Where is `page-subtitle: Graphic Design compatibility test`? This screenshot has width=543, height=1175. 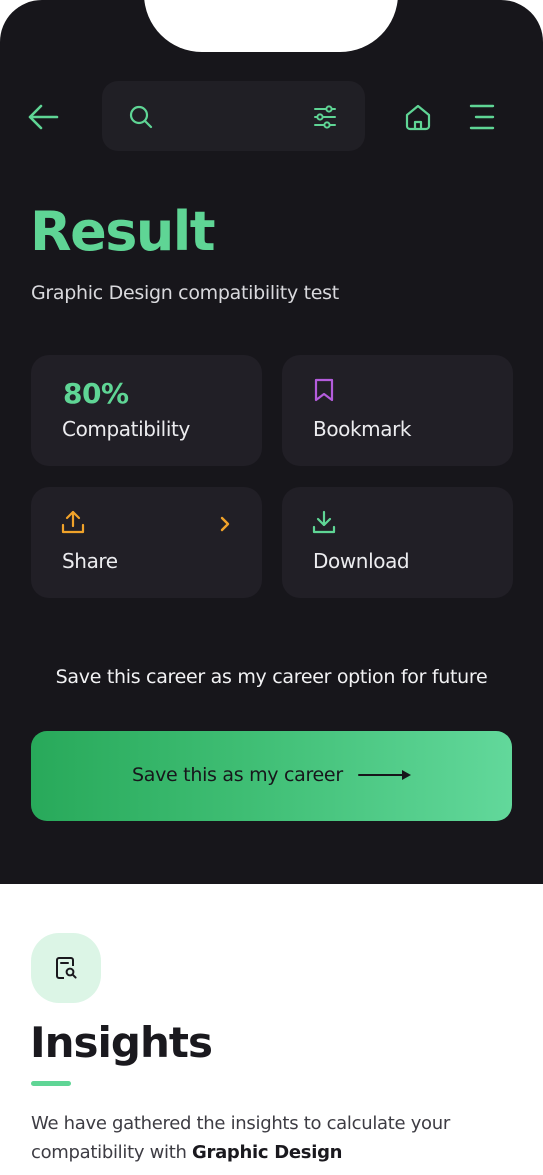 page-subtitle: Graphic Design compatibility test is located at coordinates (185, 293).